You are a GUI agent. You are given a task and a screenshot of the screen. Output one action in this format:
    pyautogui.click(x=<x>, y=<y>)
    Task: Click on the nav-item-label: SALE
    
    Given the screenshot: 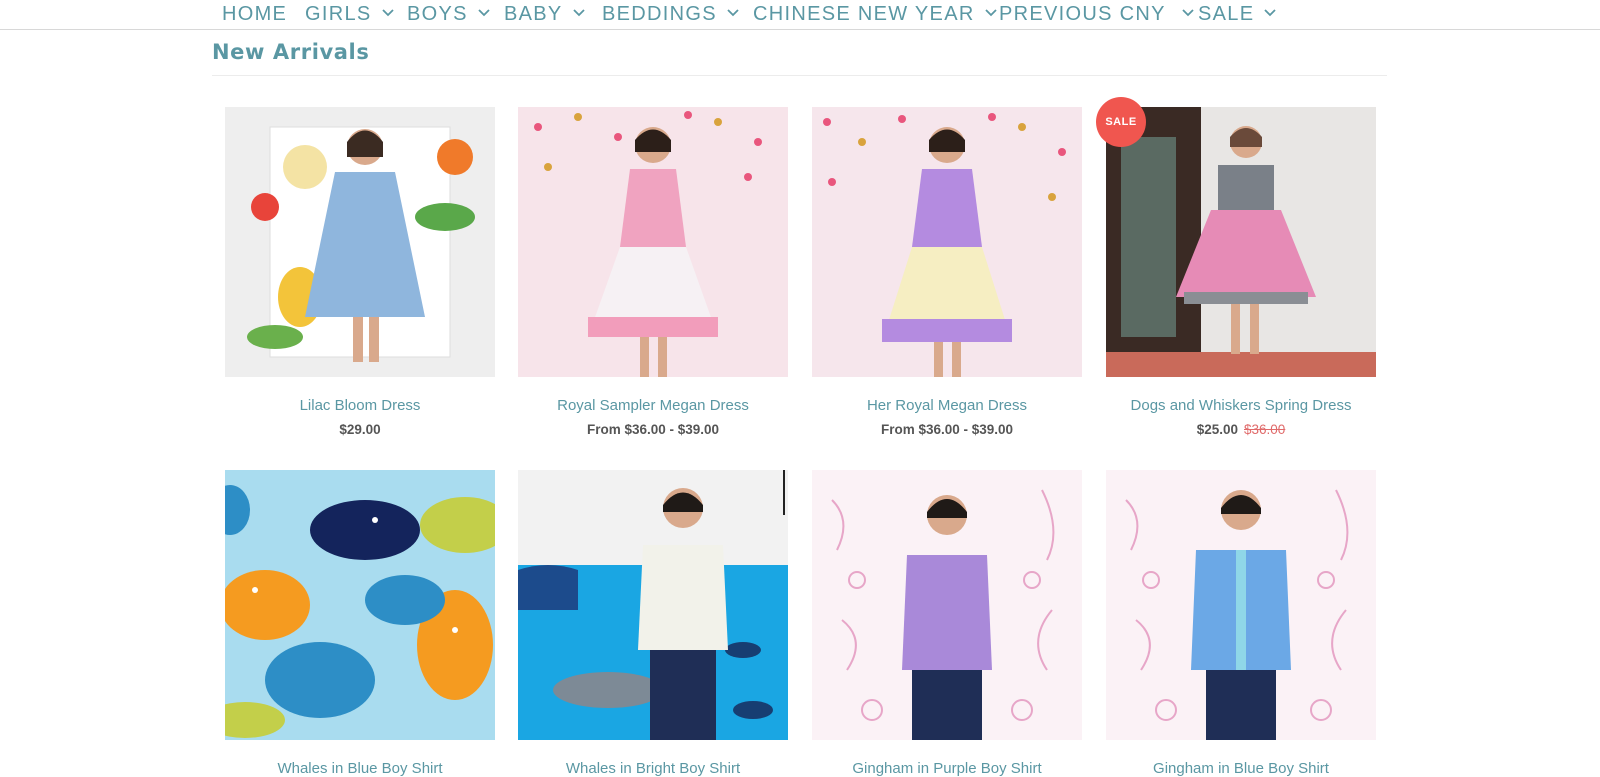 What is the action you would take?
    pyautogui.click(x=1226, y=14)
    